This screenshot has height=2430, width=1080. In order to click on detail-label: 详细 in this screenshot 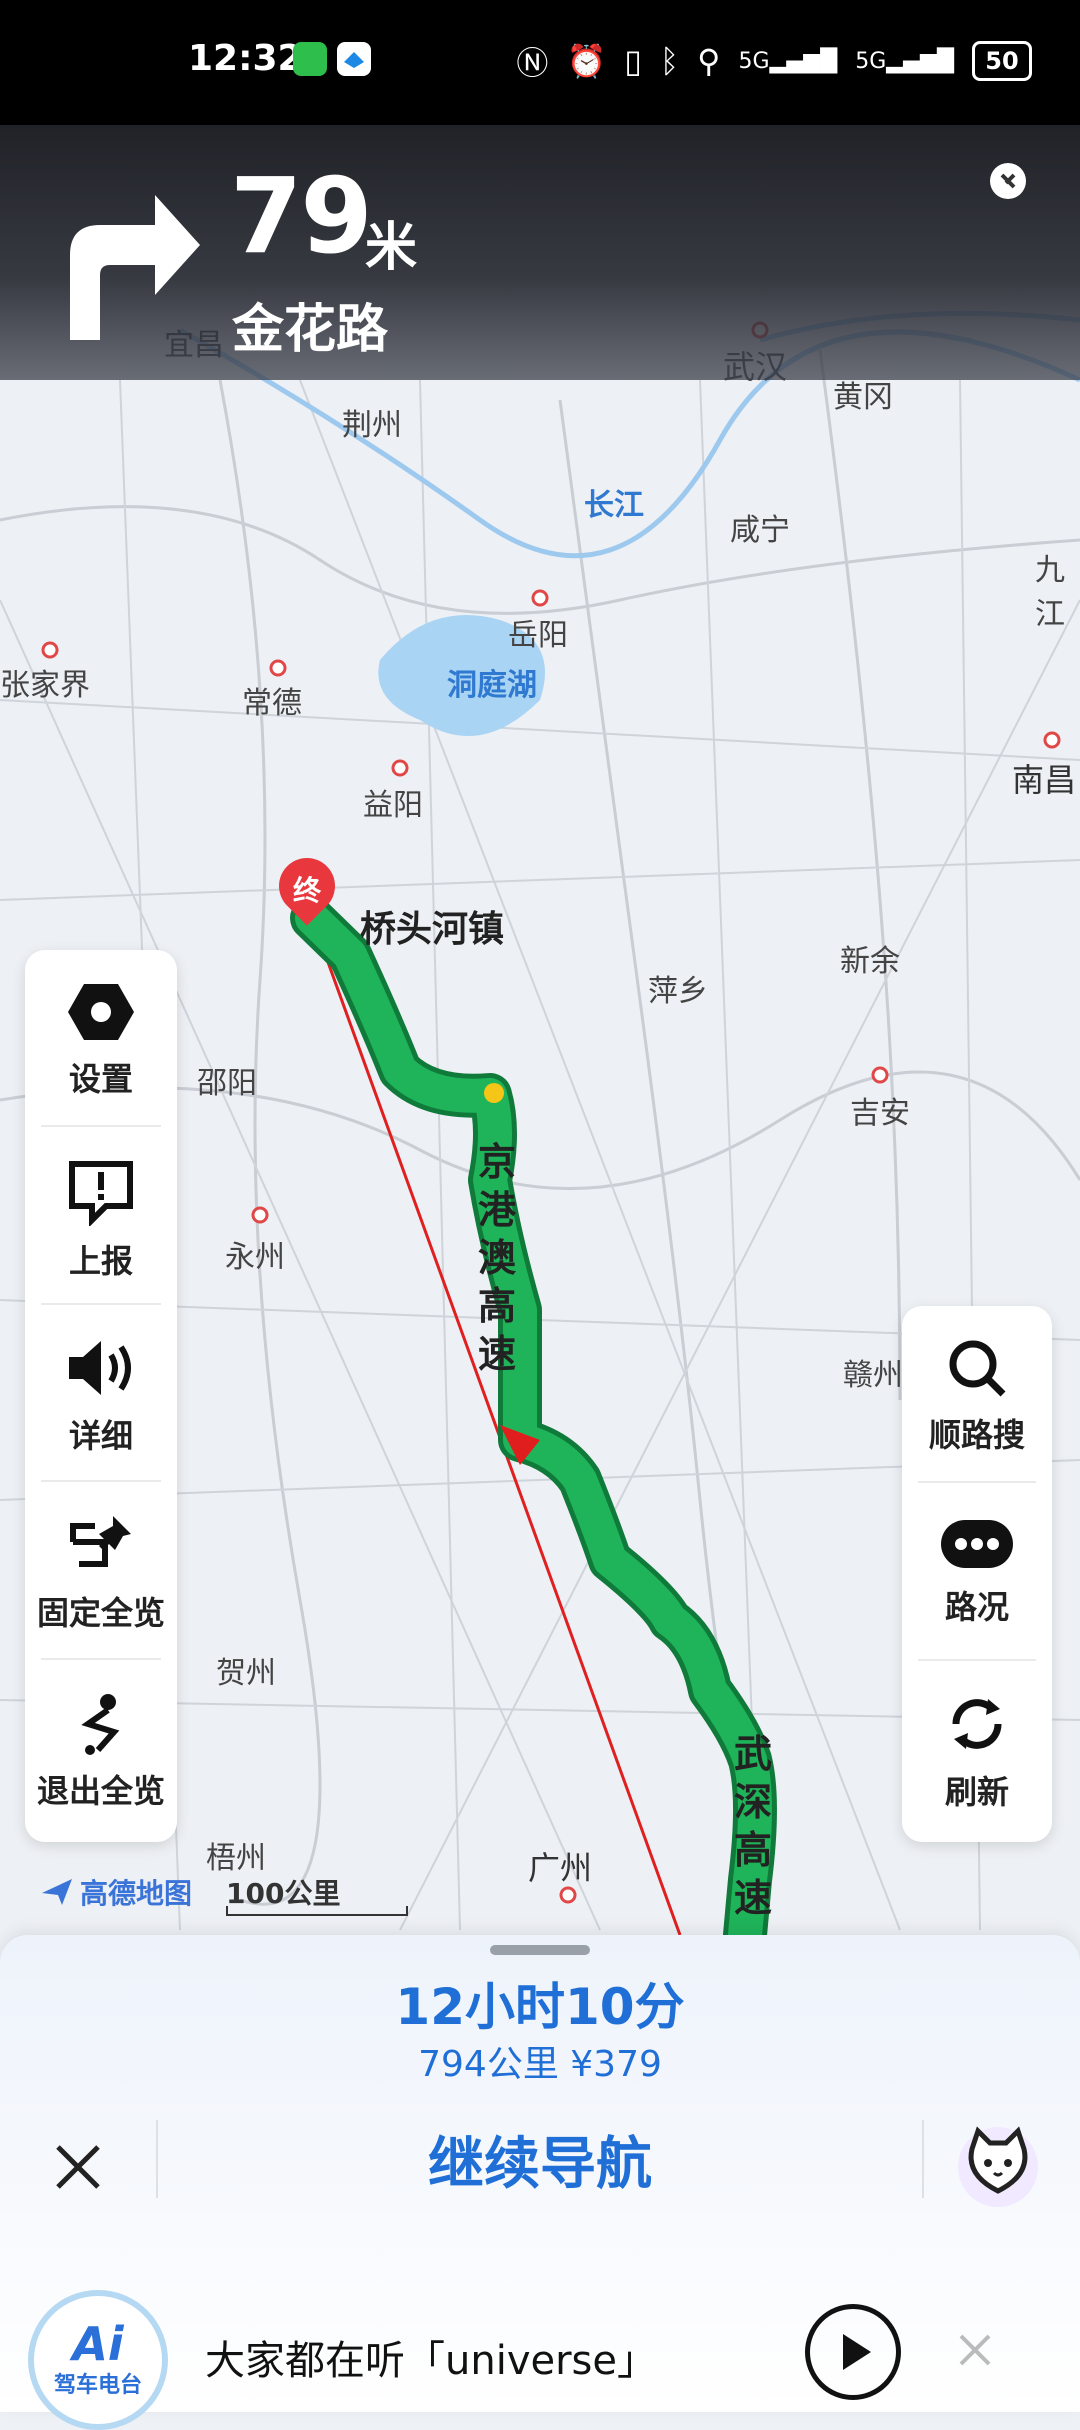, I will do `click(100, 1436)`.